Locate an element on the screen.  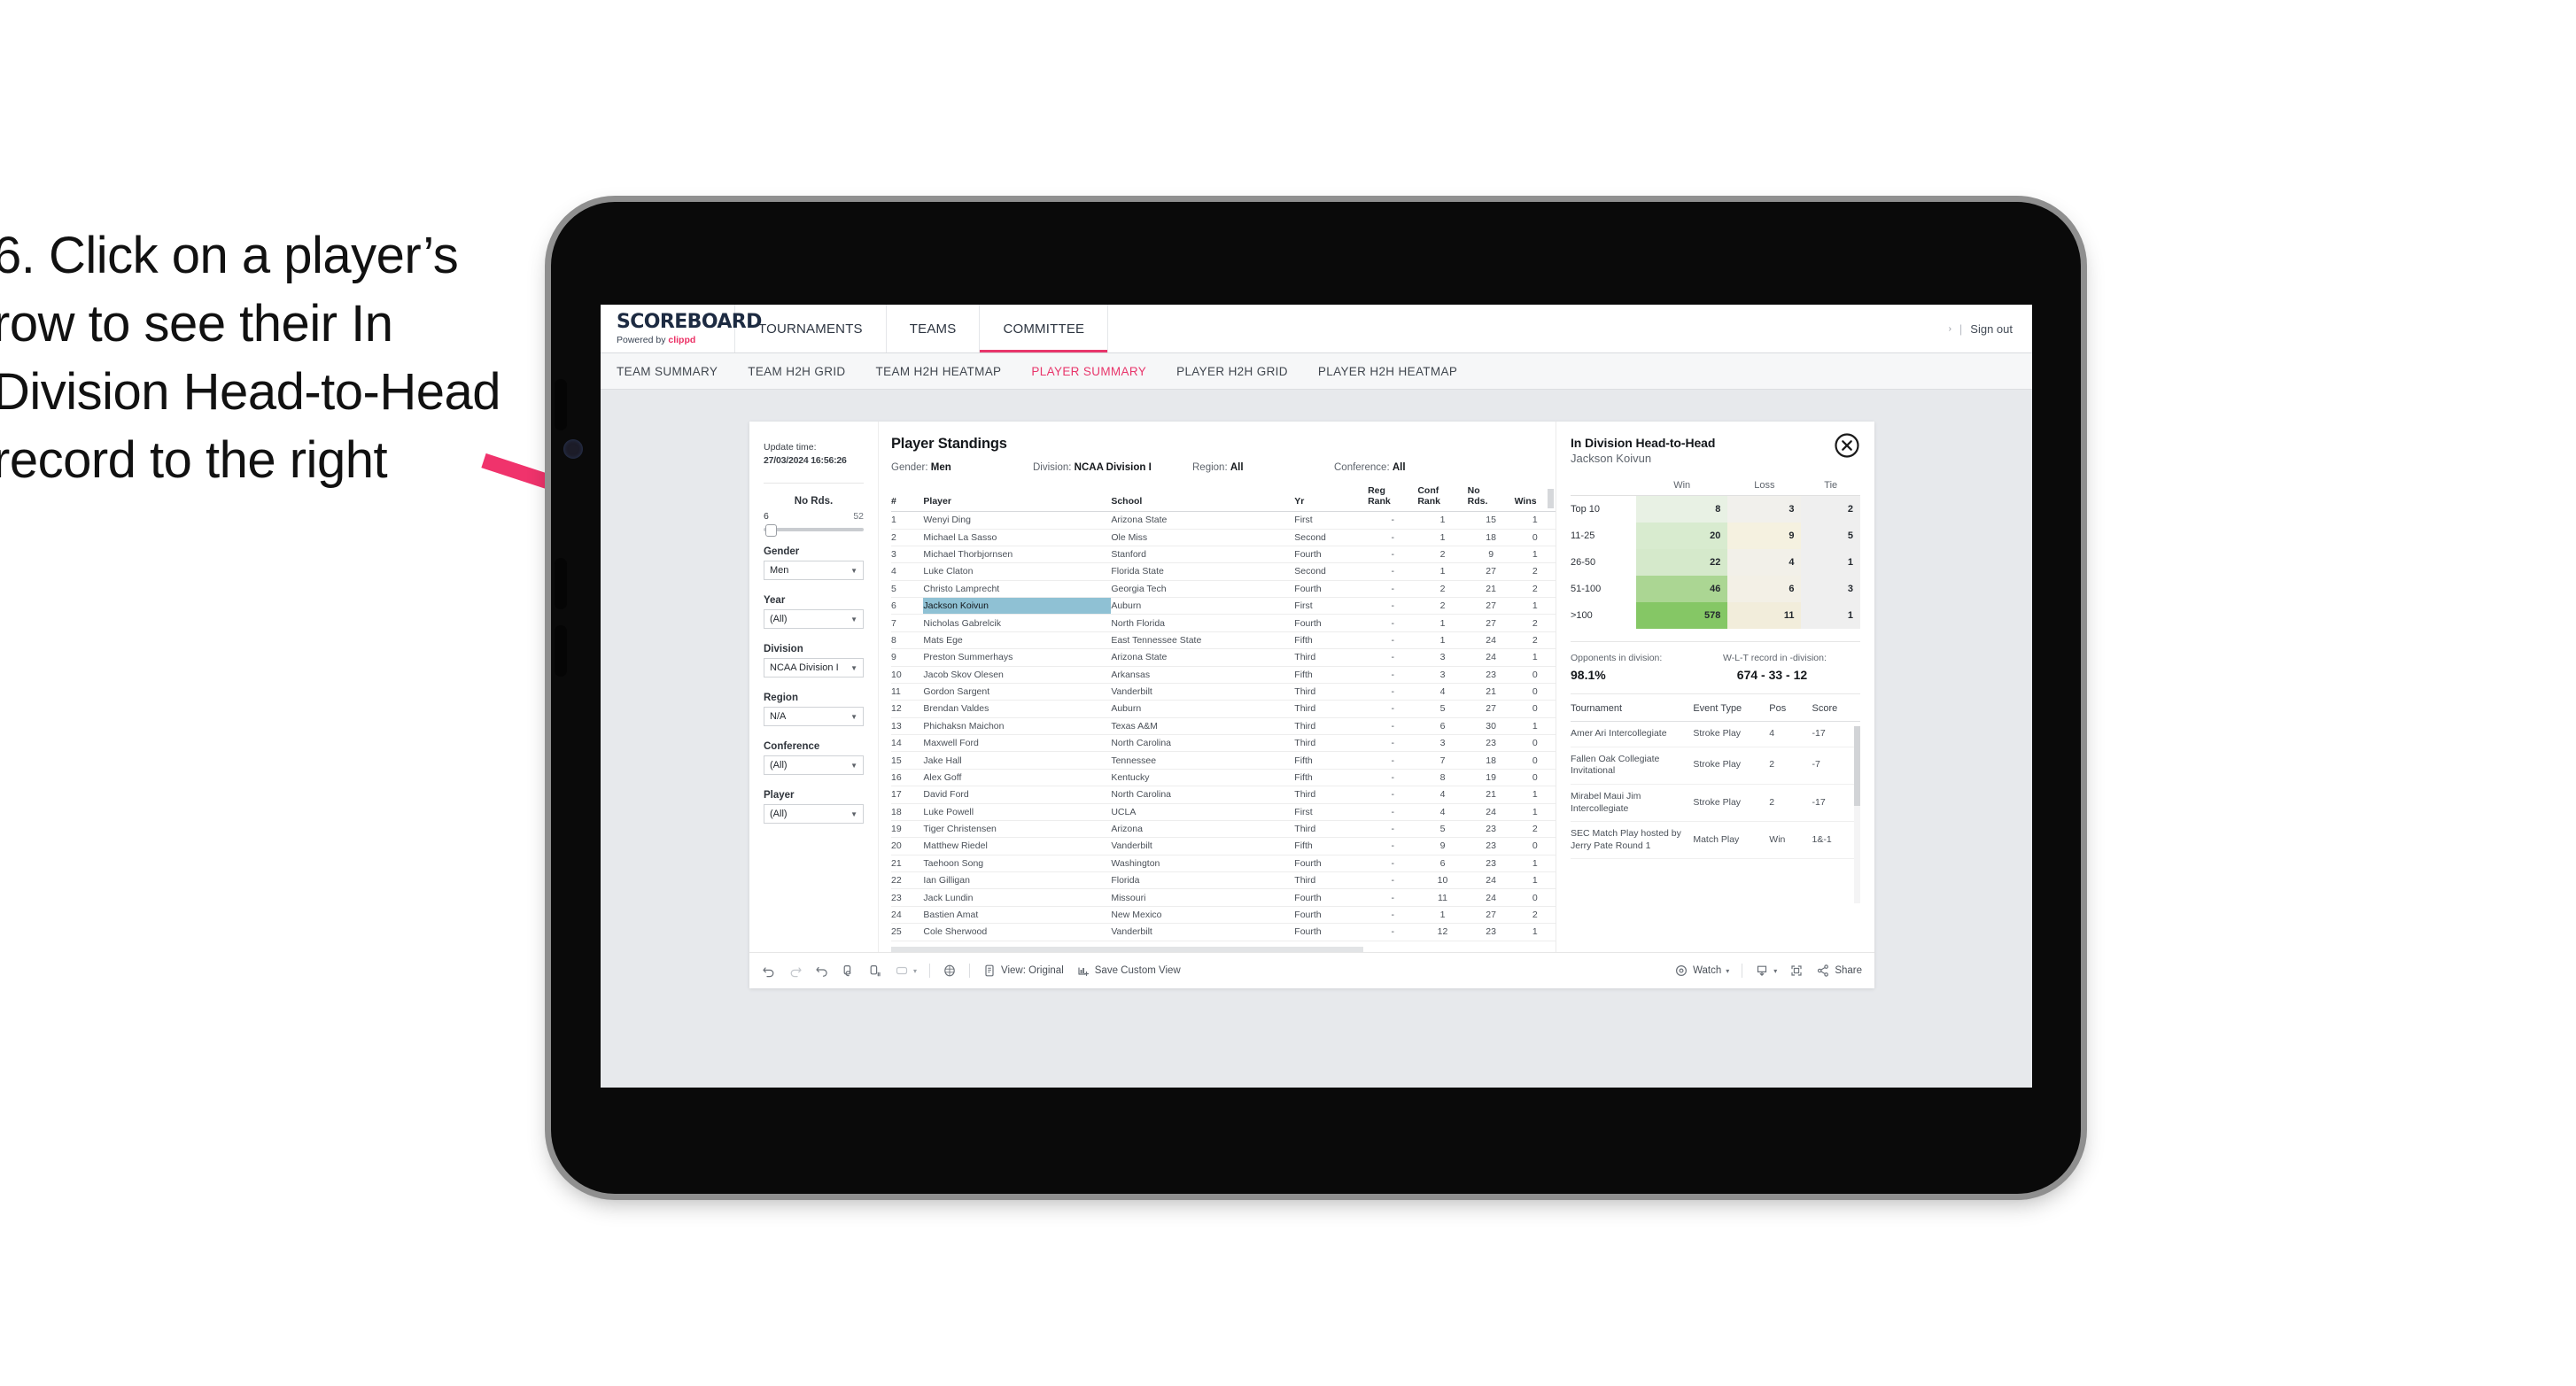
table-row: 23 Jack Lundin Missouri Fourth -11 24 0 is located at coordinates (1223, 898).